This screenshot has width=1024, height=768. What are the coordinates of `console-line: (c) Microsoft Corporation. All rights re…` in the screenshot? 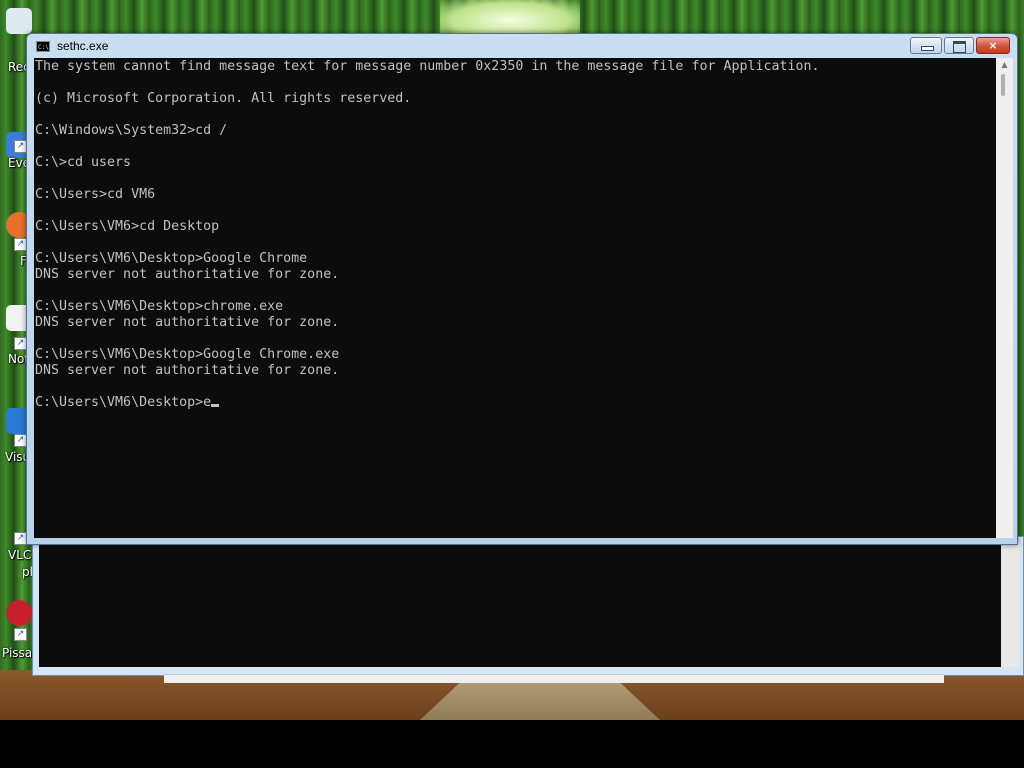 It's located at (223, 98).